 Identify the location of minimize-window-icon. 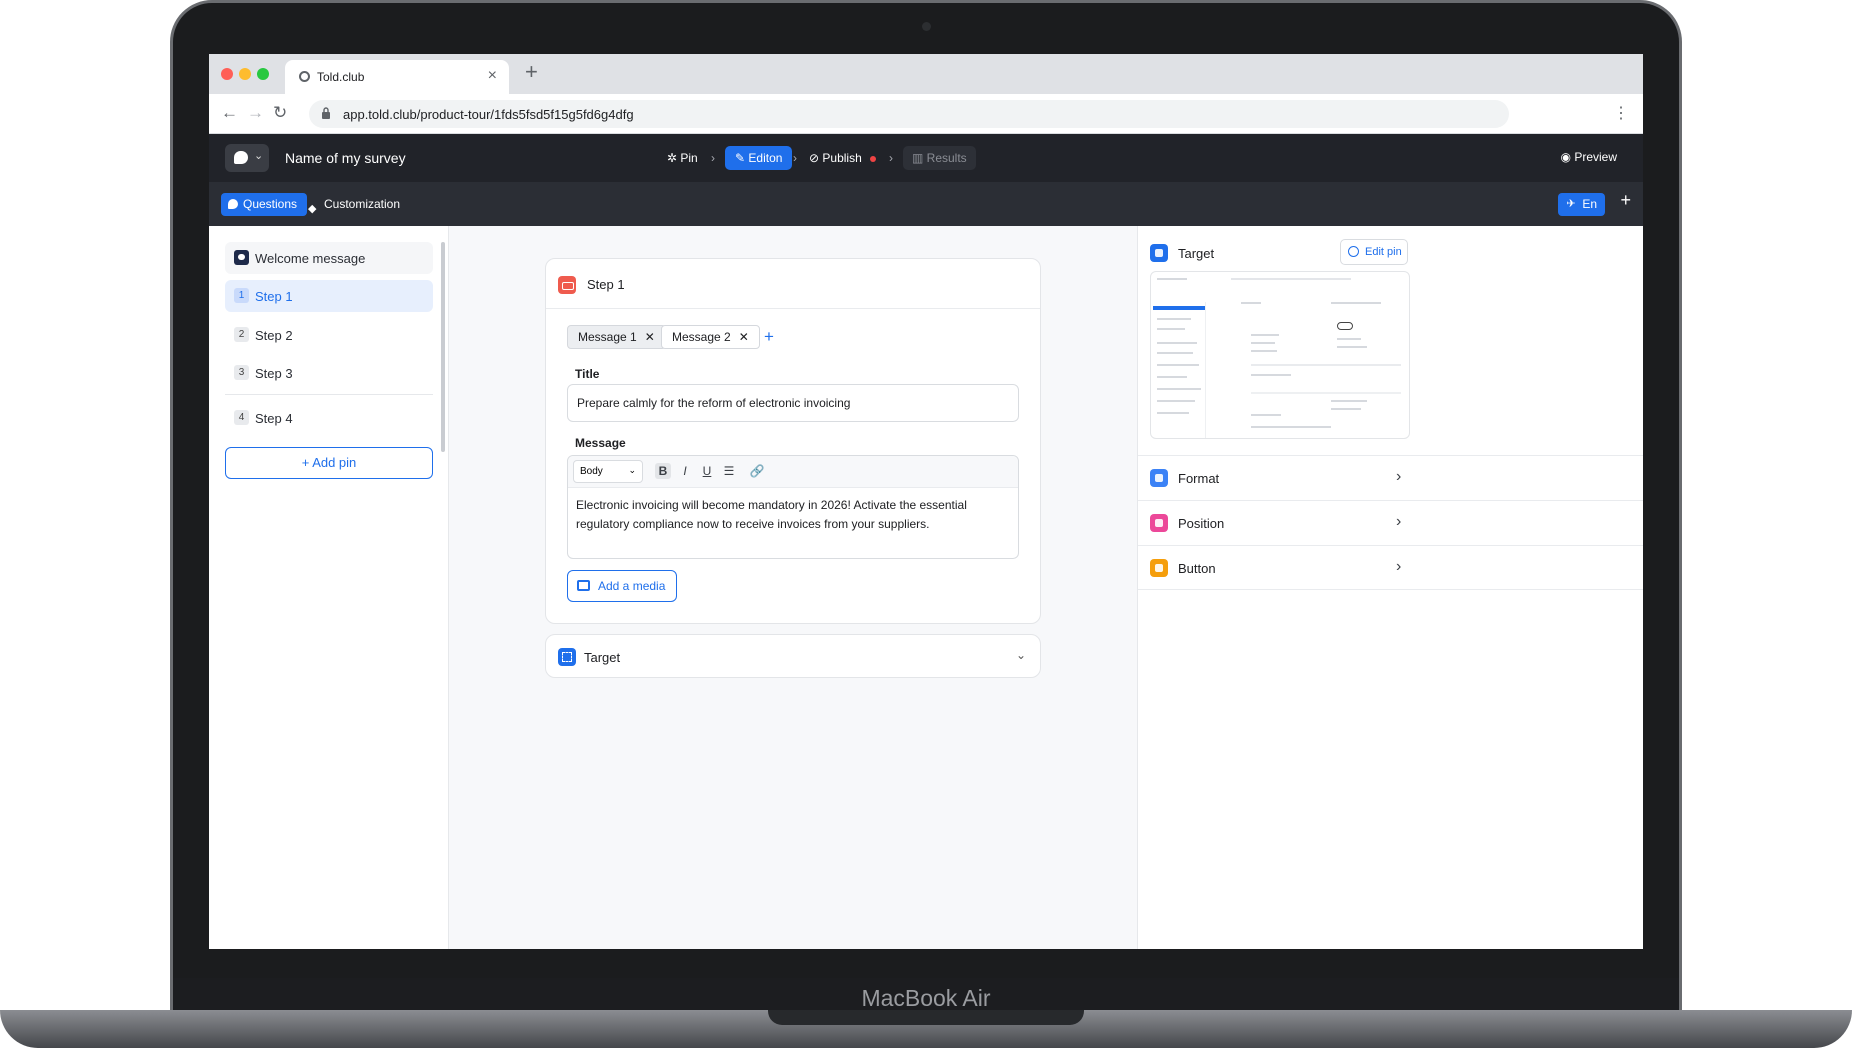
(245, 74).